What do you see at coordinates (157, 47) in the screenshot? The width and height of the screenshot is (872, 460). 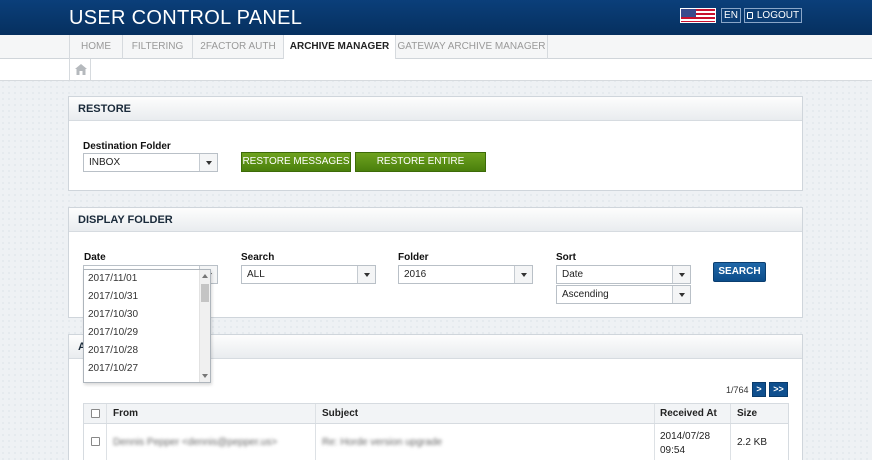 I see `tab-filtering: FILTERING` at bounding box center [157, 47].